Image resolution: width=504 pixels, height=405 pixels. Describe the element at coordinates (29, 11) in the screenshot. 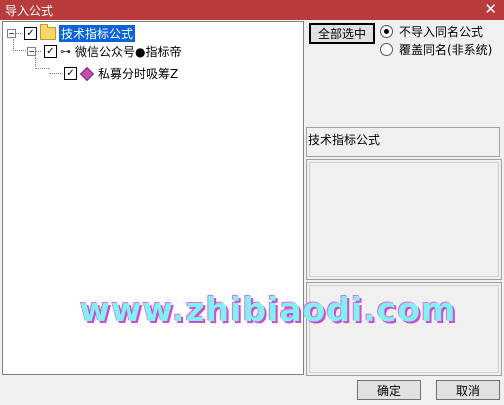

I see `window-title: 导入公式` at that location.